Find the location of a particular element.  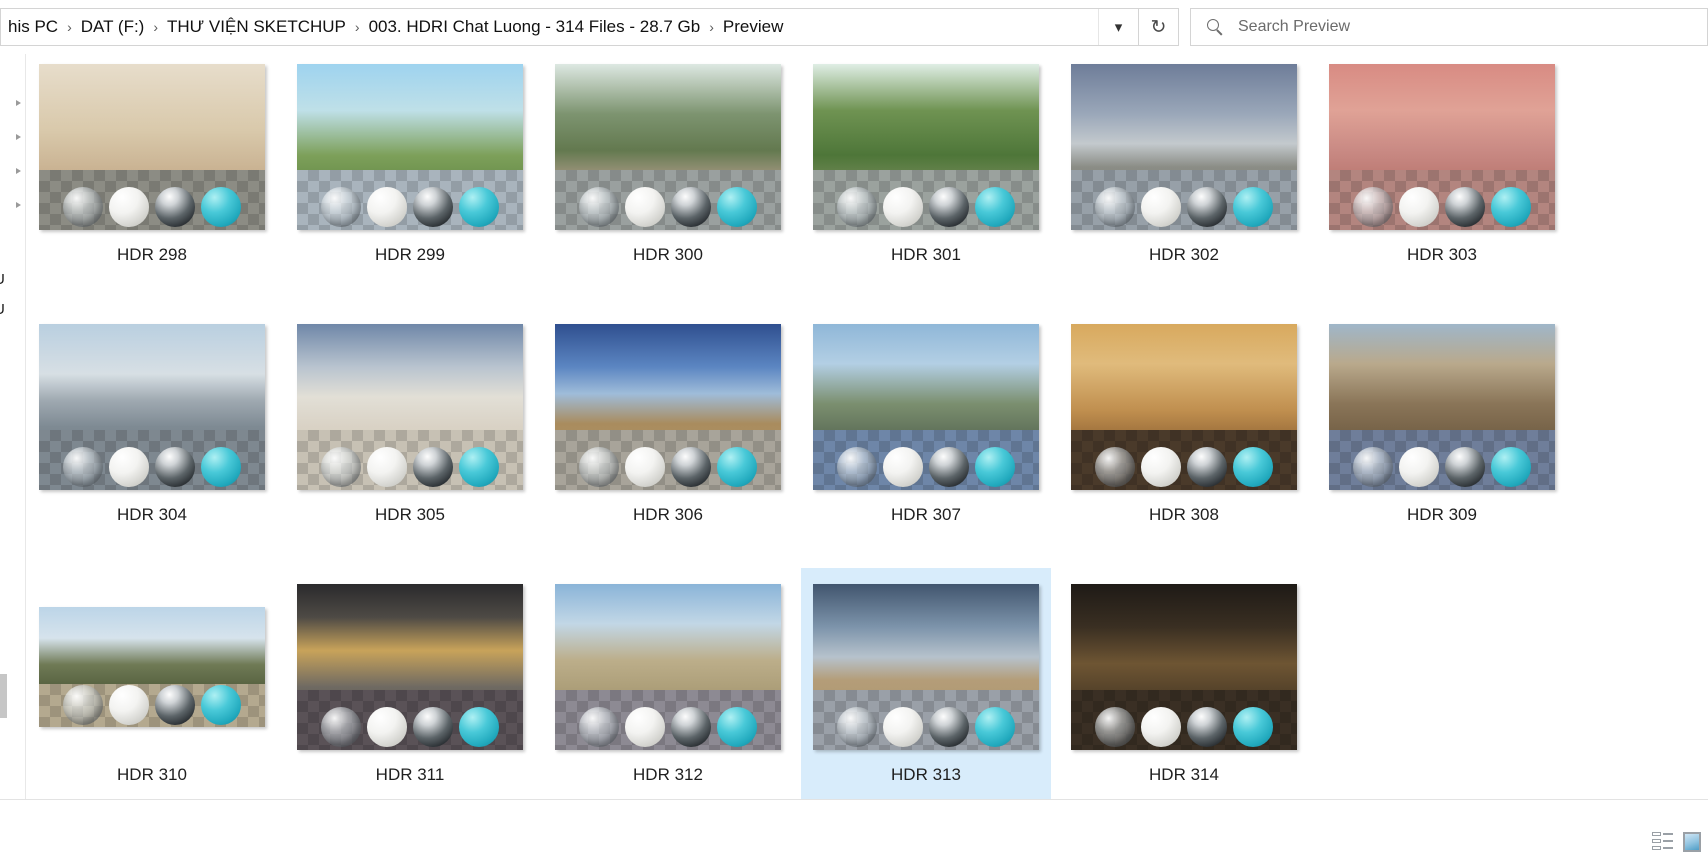

sphere-glass is located at coordinates (1373, 466).